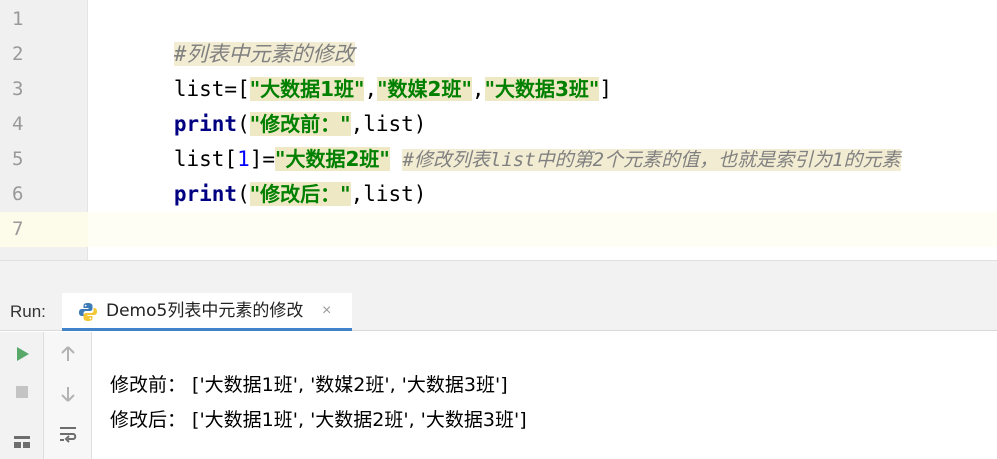 This screenshot has height=459, width=997. I want to click on line-number: 5, so click(18, 159).